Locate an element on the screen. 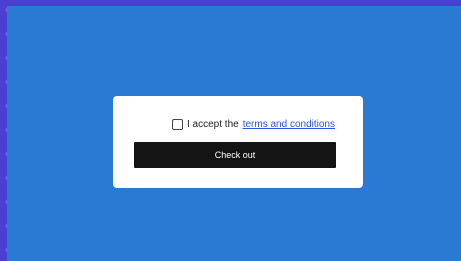 This screenshot has width=461, height=261. terms-consent-row: I accept the terms and conditions is located at coordinates (253, 124).